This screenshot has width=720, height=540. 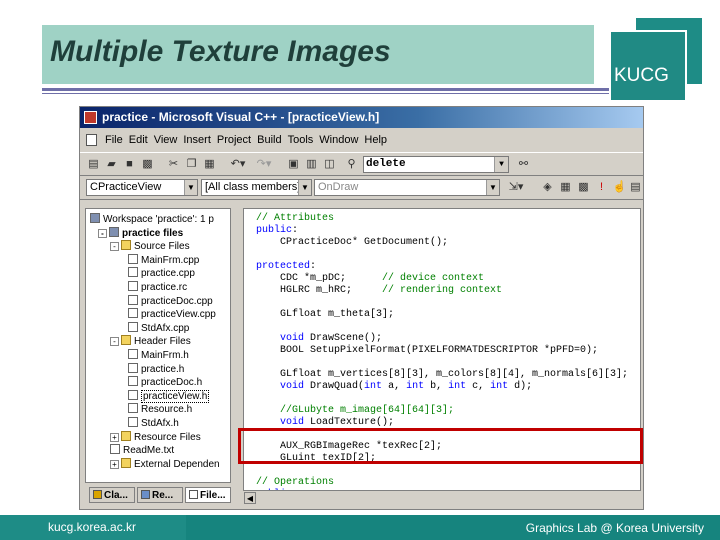 What do you see at coordinates (619, 187) in the screenshot?
I see `breakpoint-hand-icon: ☝` at bounding box center [619, 187].